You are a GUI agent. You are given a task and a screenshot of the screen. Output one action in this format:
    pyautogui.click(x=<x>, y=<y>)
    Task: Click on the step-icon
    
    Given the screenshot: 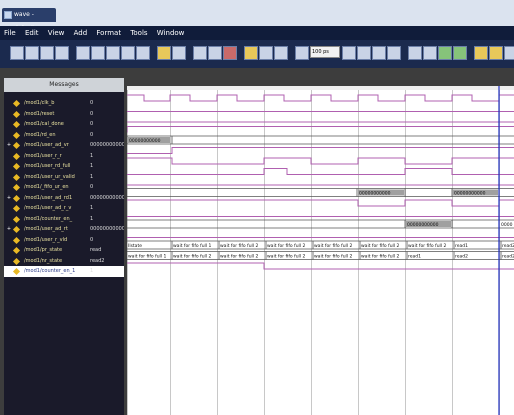 What is the action you would take?
    pyautogui.click(x=415, y=53)
    